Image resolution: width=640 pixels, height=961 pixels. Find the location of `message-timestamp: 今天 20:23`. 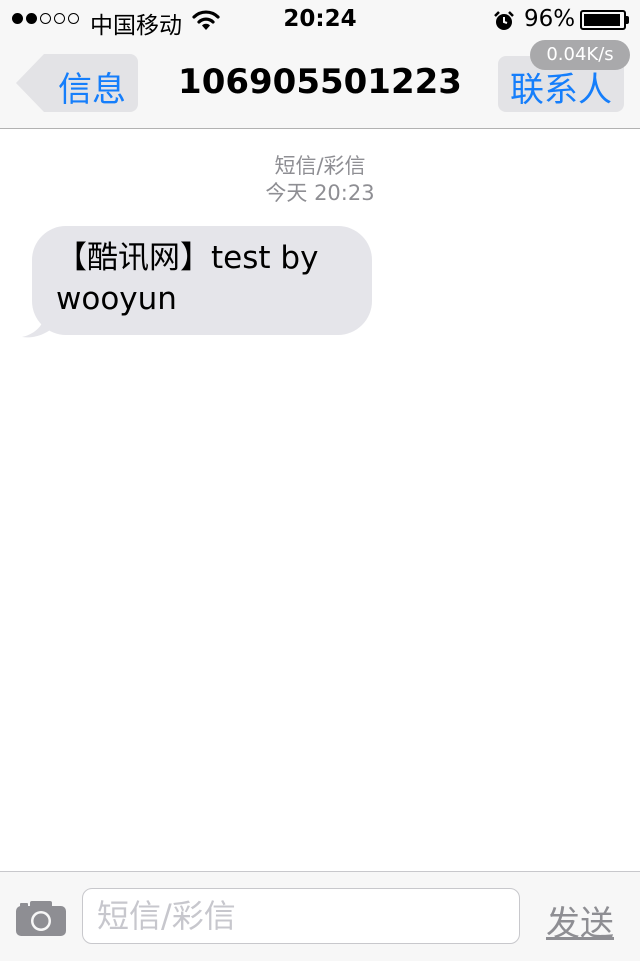

message-timestamp: 今天 20:23 is located at coordinates (320, 193).